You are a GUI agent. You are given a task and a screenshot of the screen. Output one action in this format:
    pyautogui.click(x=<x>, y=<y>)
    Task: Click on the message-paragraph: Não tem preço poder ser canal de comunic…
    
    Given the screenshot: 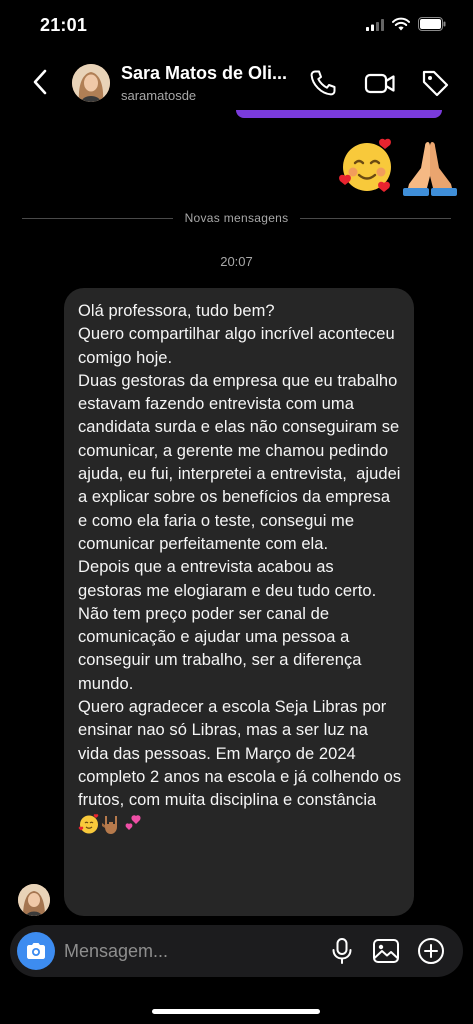 What is the action you would take?
    pyautogui.click(x=222, y=648)
    